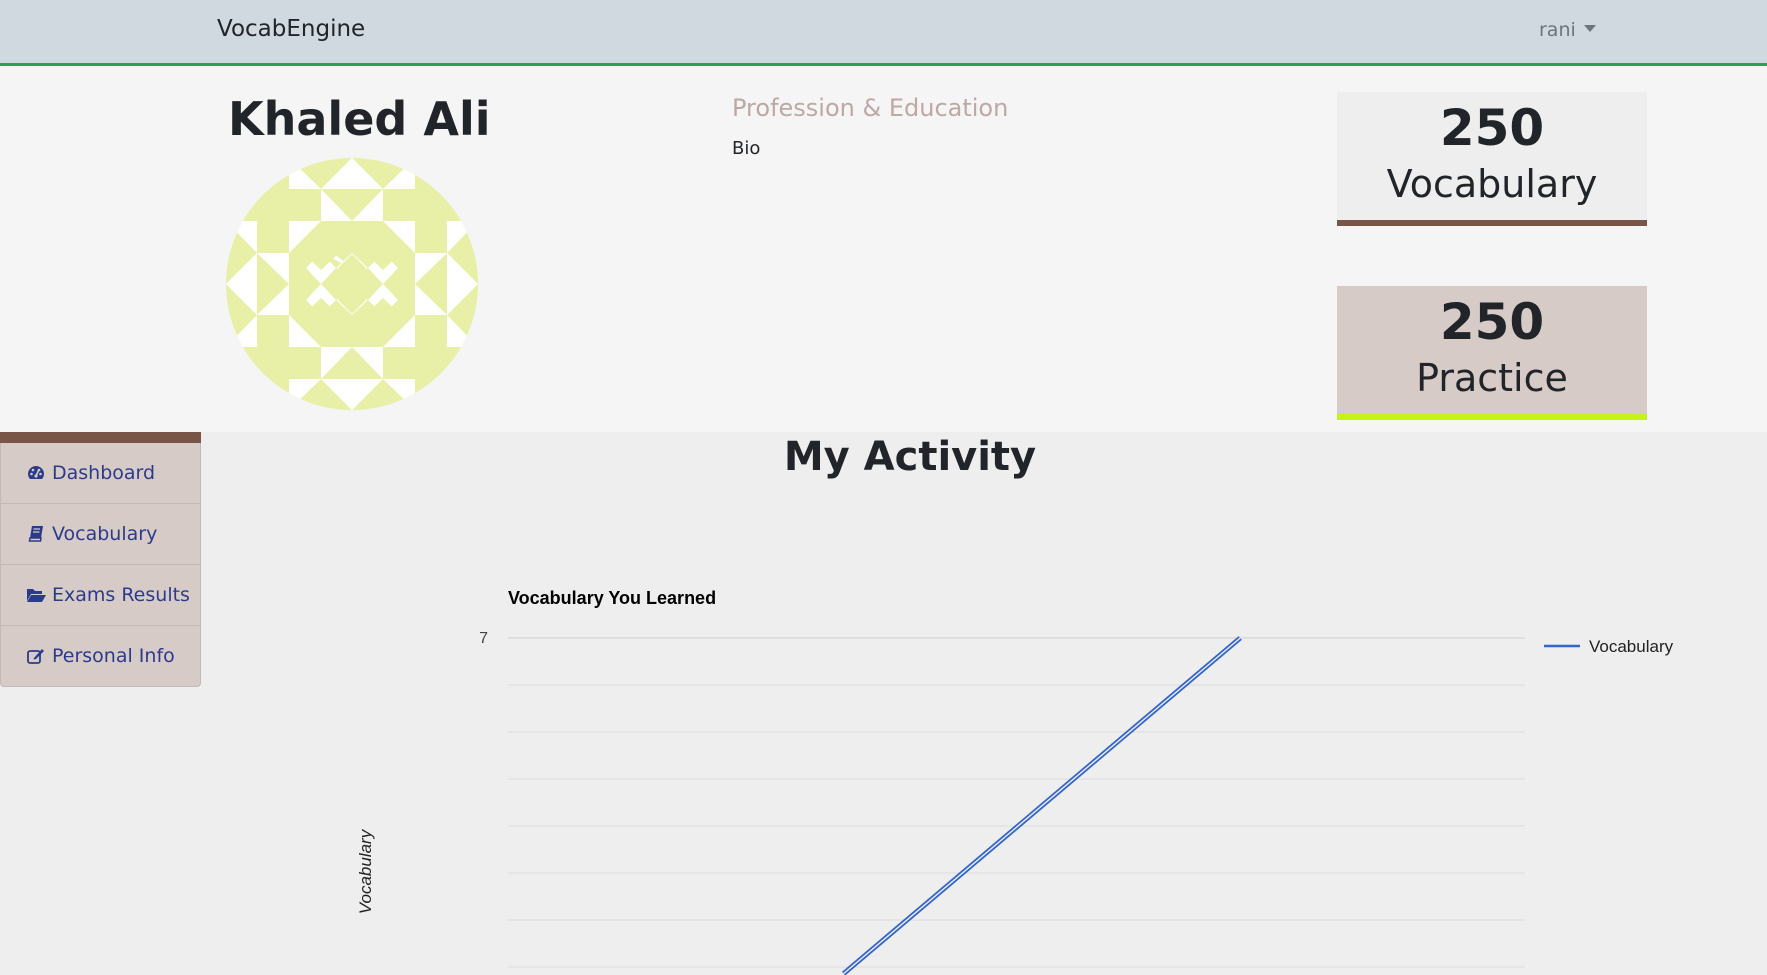 Image resolution: width=1767 pixels, height=975 pixels. I want to click on edit-icon, so click(35, 656).